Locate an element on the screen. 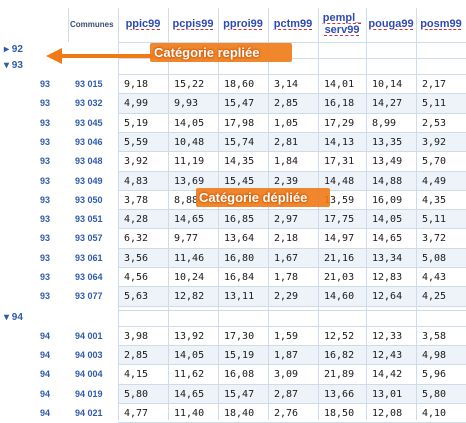 The width and height of the screenshot is (466, 423). header-divider is located at coordinates (68, 25).